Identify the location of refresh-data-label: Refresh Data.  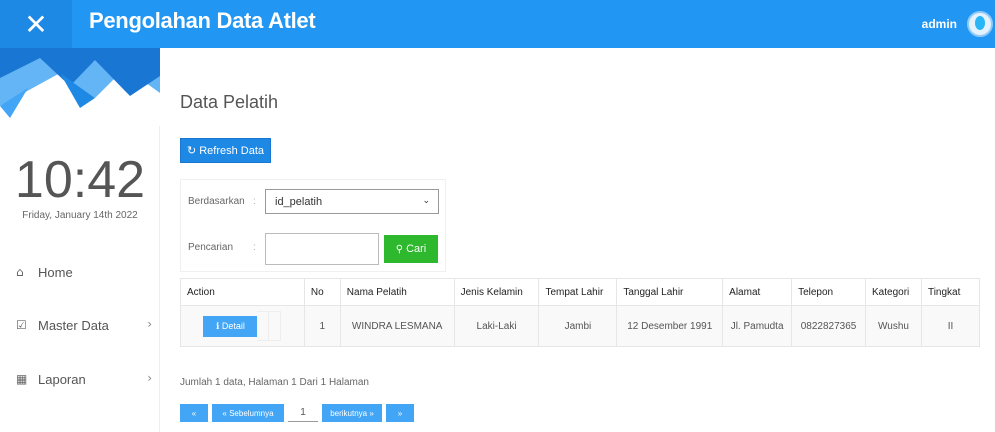
(232, 150).